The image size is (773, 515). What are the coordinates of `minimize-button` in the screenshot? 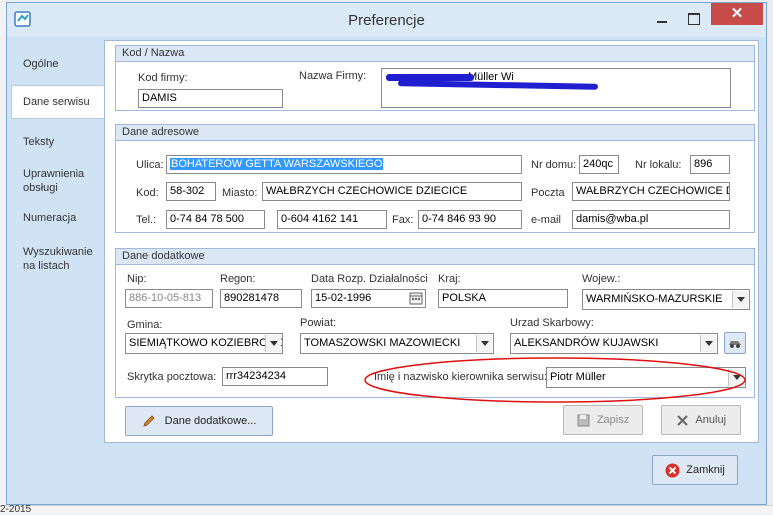 It's located at (662, 19).